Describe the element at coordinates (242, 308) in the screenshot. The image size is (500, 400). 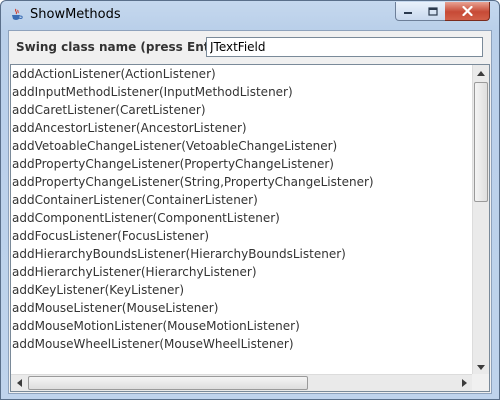
I see `list-item: addMouseListener(MouseListener)` at that location.